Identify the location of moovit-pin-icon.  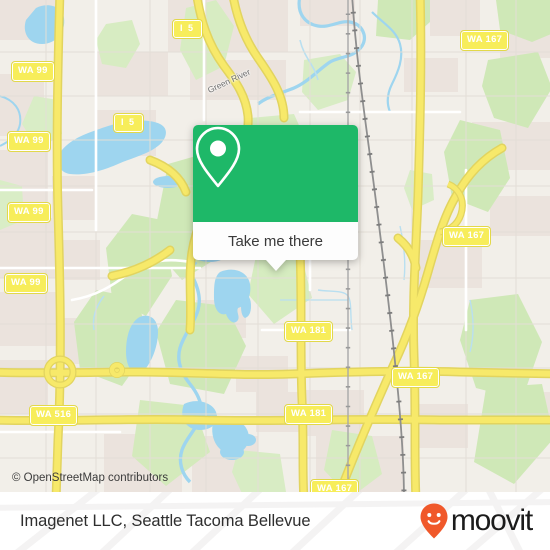
(434, 521).